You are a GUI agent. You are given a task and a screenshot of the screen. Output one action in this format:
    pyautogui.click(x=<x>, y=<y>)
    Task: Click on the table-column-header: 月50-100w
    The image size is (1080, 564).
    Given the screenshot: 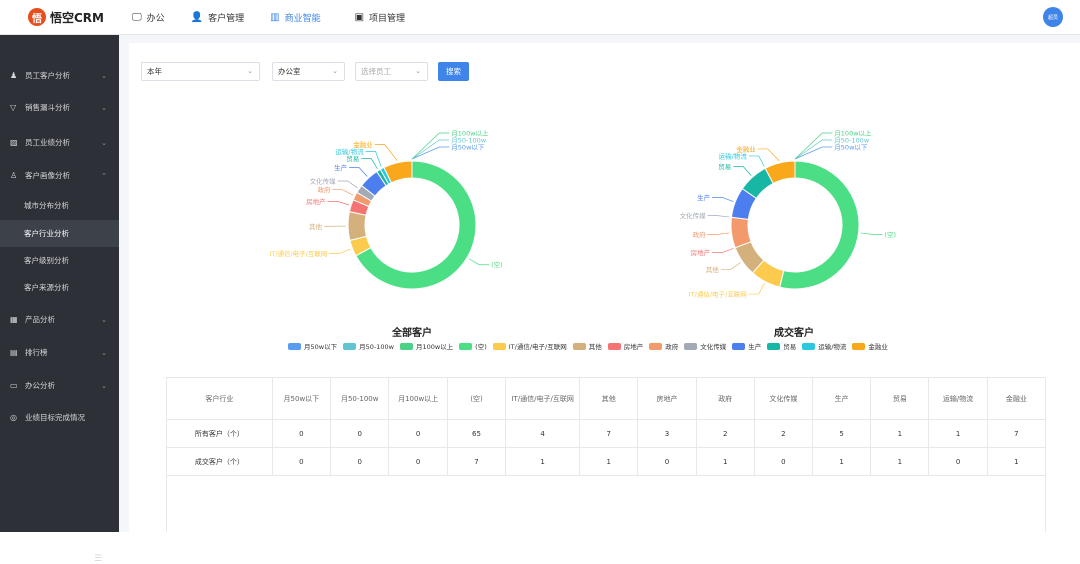 What is the action you would take?
    pyautogui.click(x=360, y=399)
    